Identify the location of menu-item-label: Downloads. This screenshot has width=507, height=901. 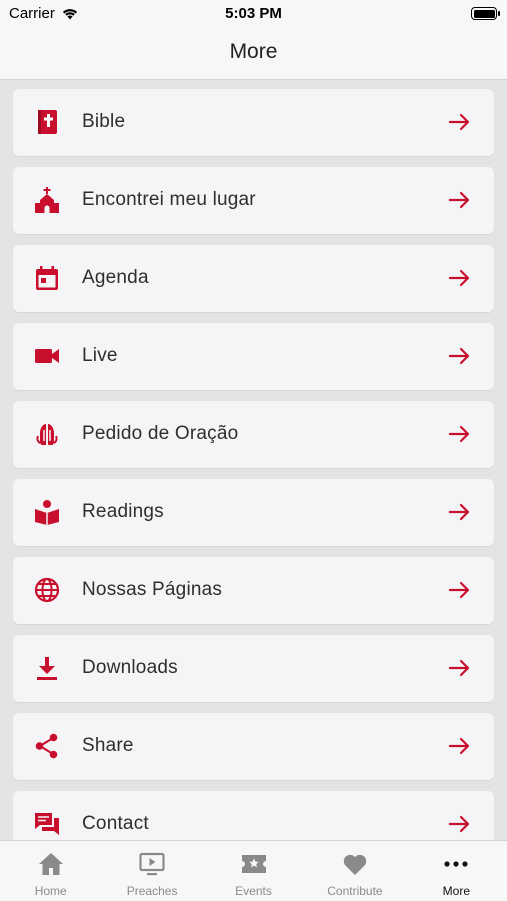
(130, 667).